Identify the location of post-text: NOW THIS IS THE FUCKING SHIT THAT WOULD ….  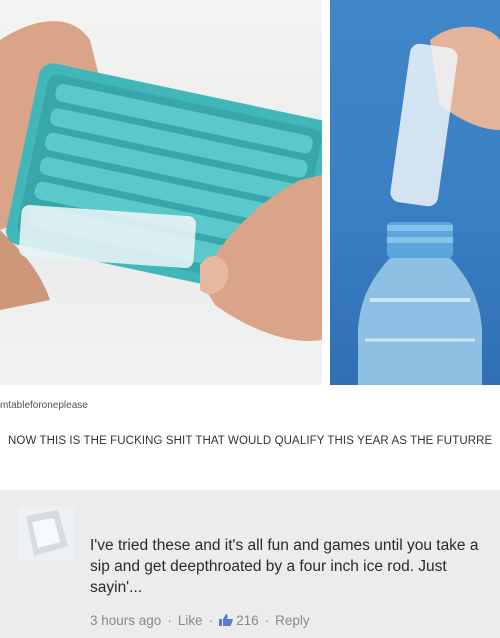
(250, 441).